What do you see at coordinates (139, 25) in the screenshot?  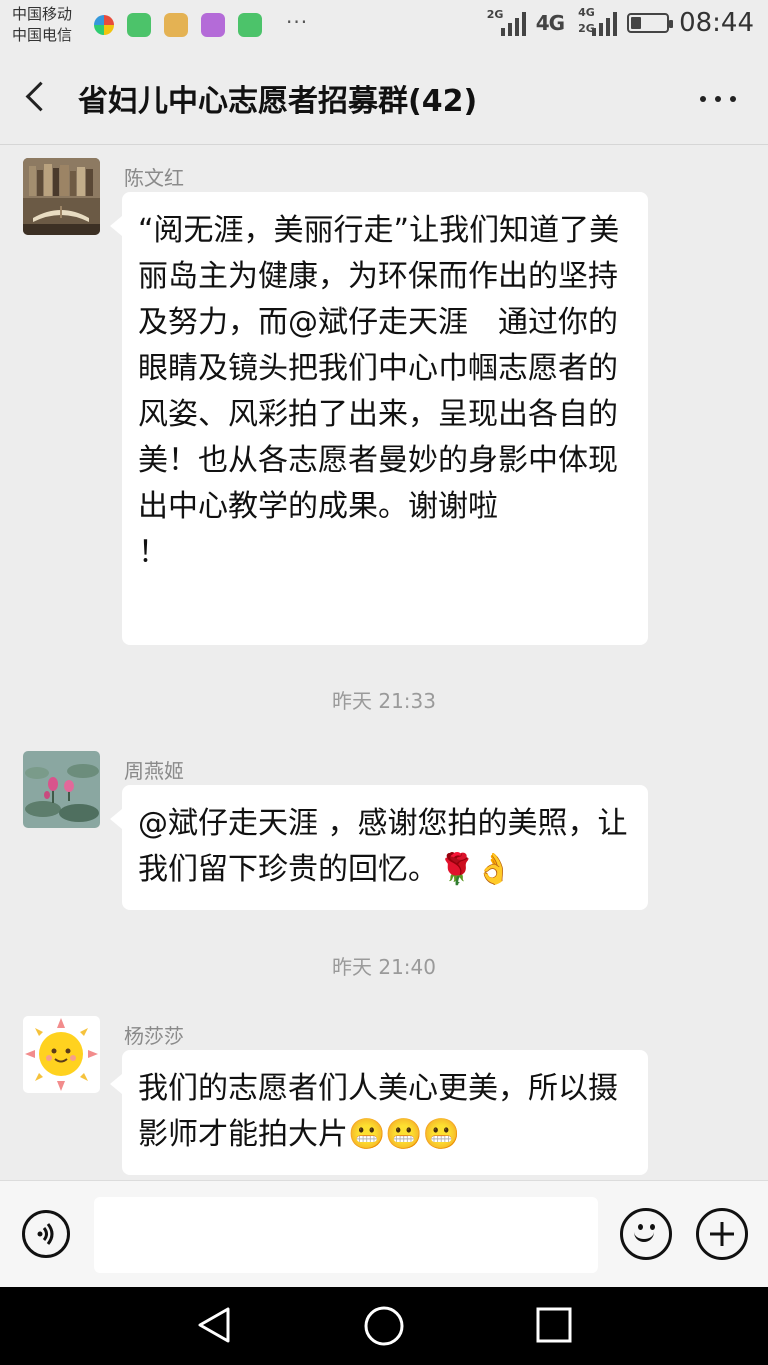 I see `bag-notification-icon` at bounding box center [139, 25].